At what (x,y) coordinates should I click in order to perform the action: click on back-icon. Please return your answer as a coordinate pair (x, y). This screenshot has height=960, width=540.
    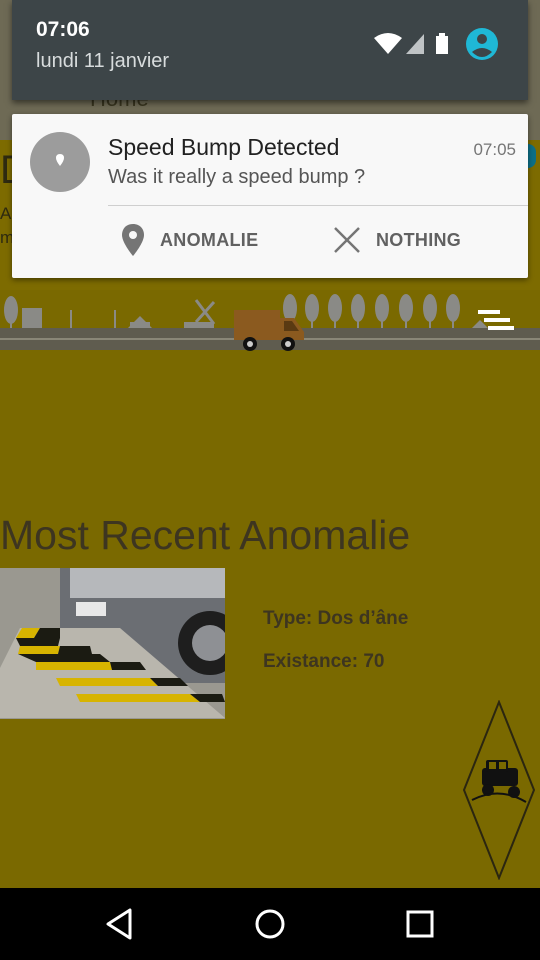
    Looking at the image, I should click on (120, 924).